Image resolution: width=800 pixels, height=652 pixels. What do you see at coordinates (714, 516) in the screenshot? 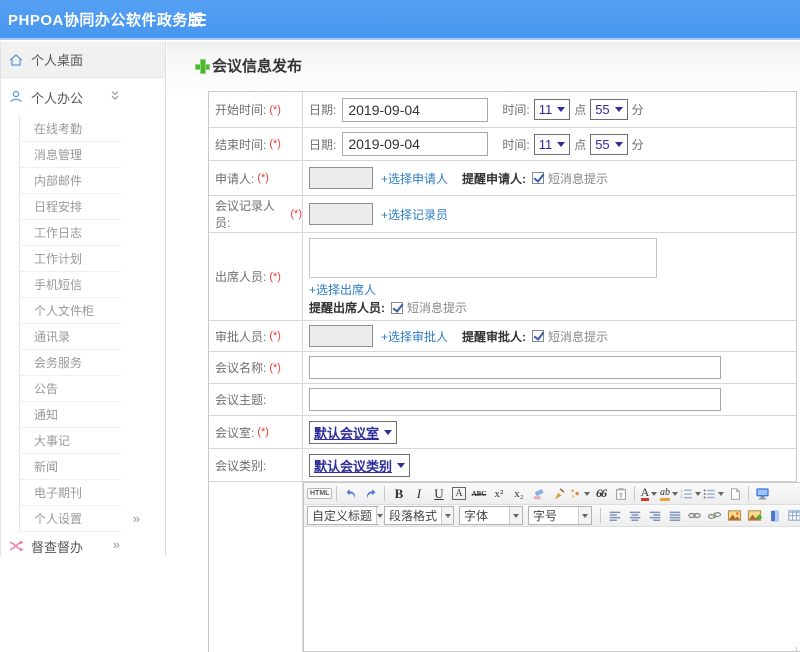
I see `unlink-icon` at bounding box center [714, 516].